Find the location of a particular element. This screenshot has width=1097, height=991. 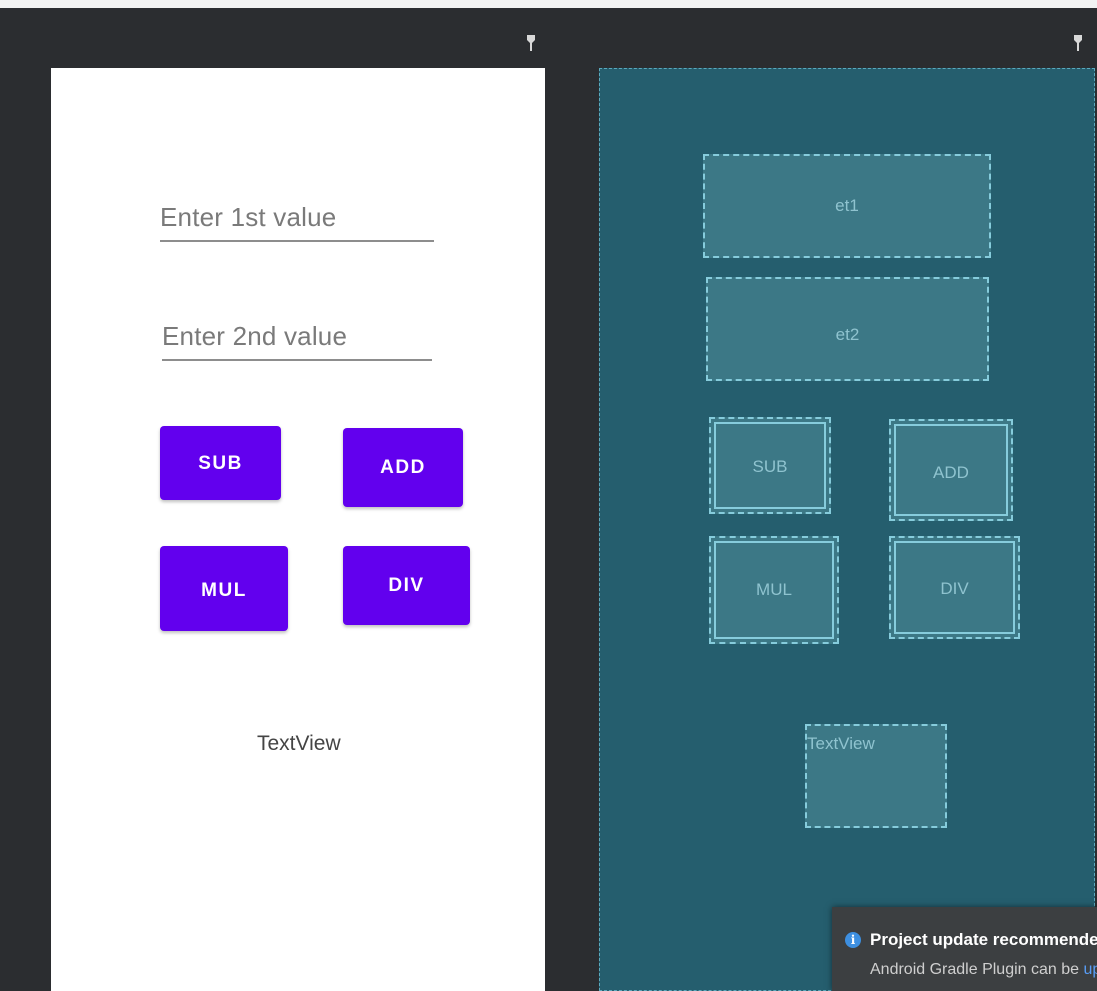

blueprint-mul-label: MUL is located at coordinates (774, 589).